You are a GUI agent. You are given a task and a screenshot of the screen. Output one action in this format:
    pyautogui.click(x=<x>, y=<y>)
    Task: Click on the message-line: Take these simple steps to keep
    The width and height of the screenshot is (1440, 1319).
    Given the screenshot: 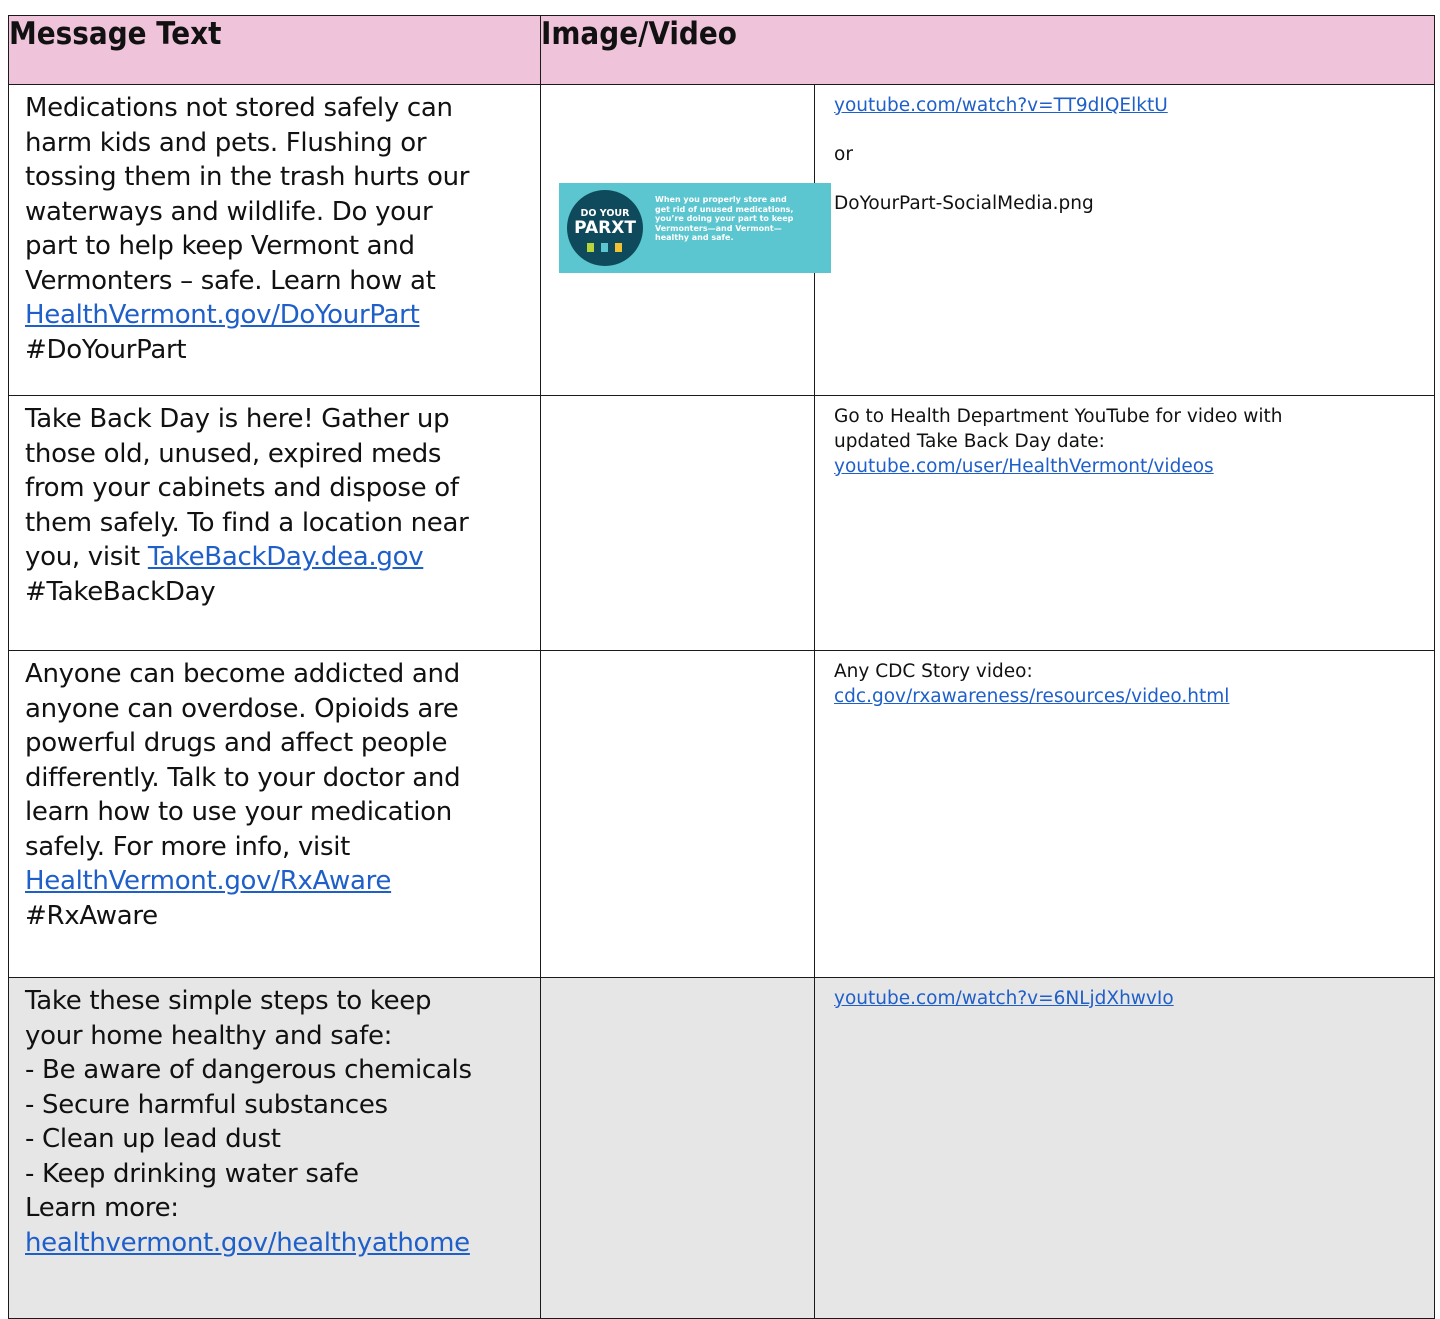 What is the action you would take?
    pyautogui.click(x=228, y=1001)
    